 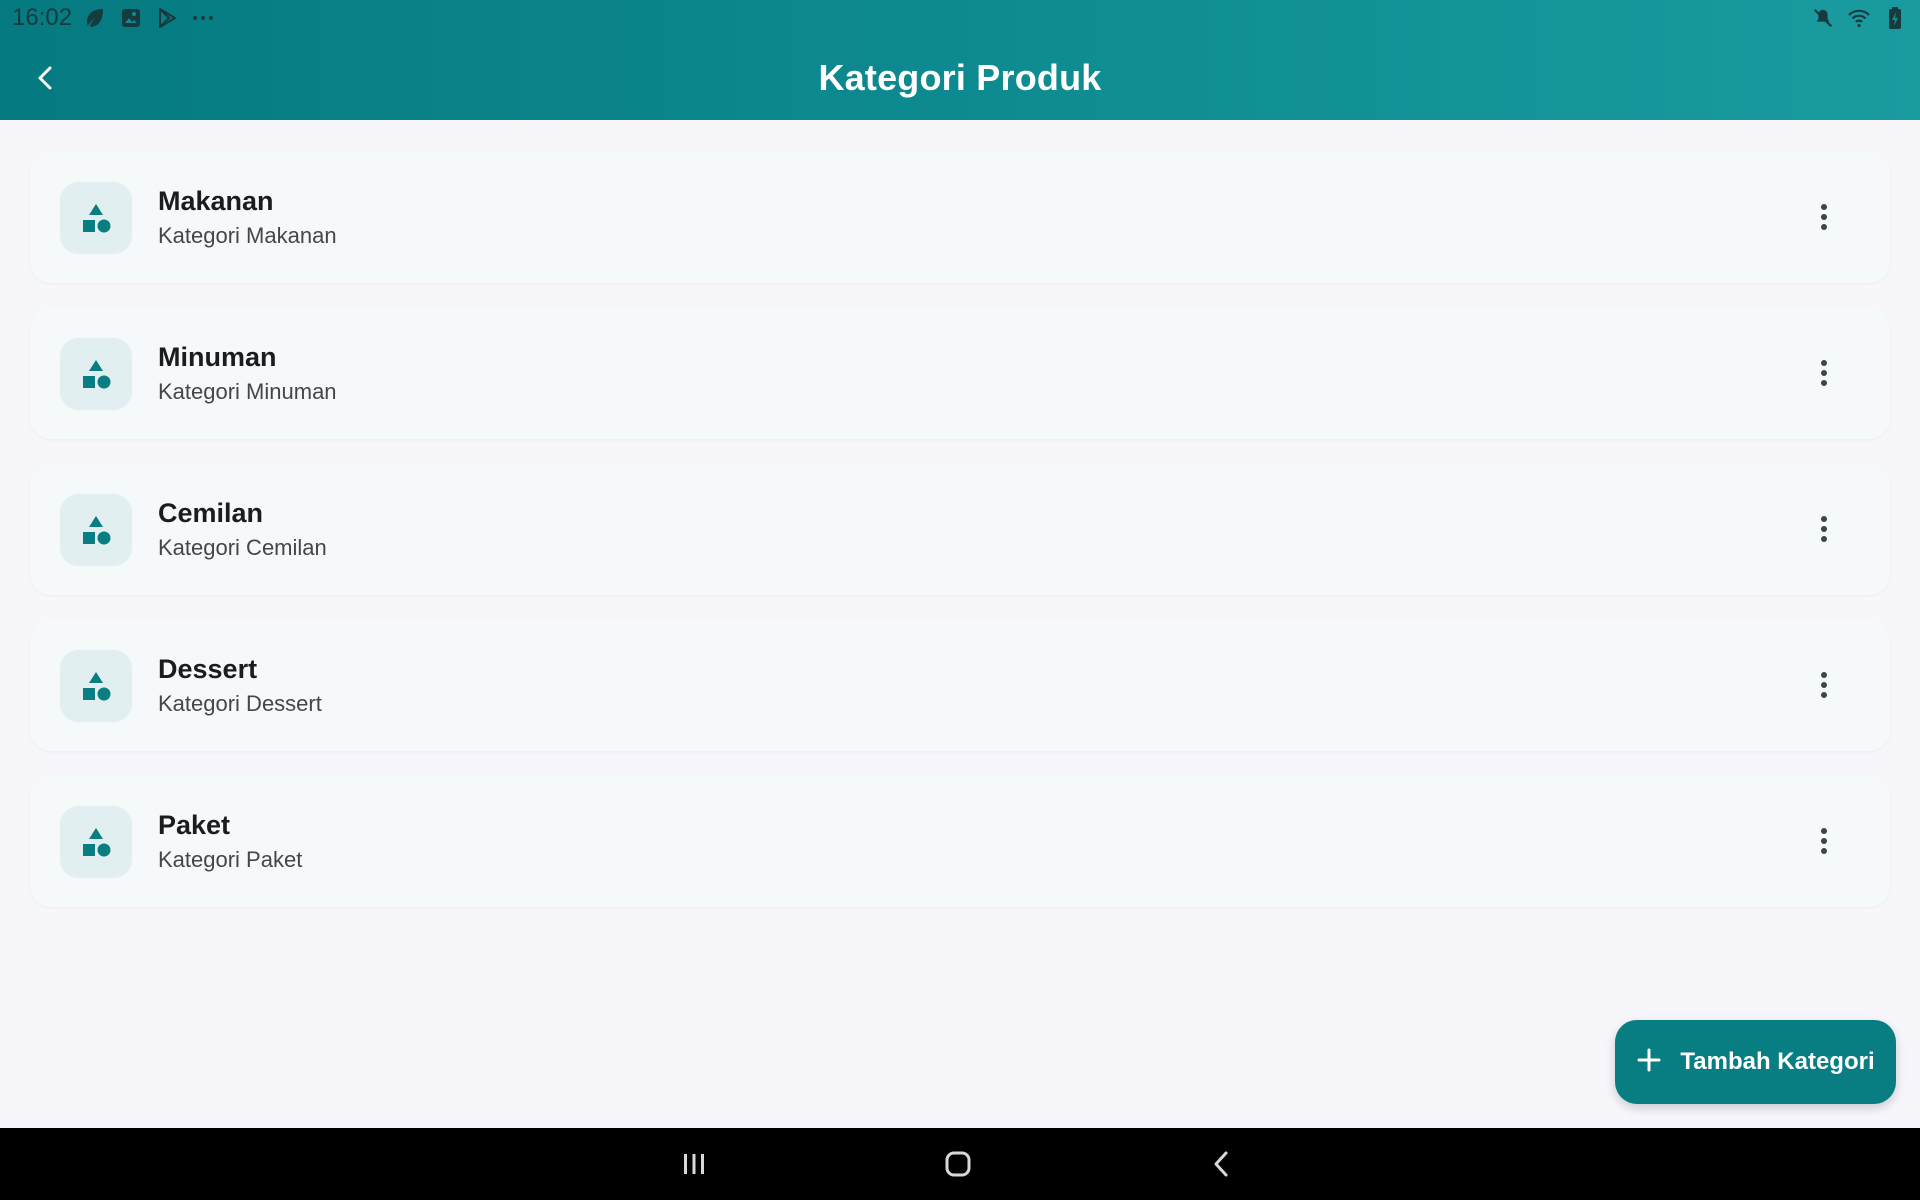 I want to click on mute-icon, so click(x=1823, y=18).